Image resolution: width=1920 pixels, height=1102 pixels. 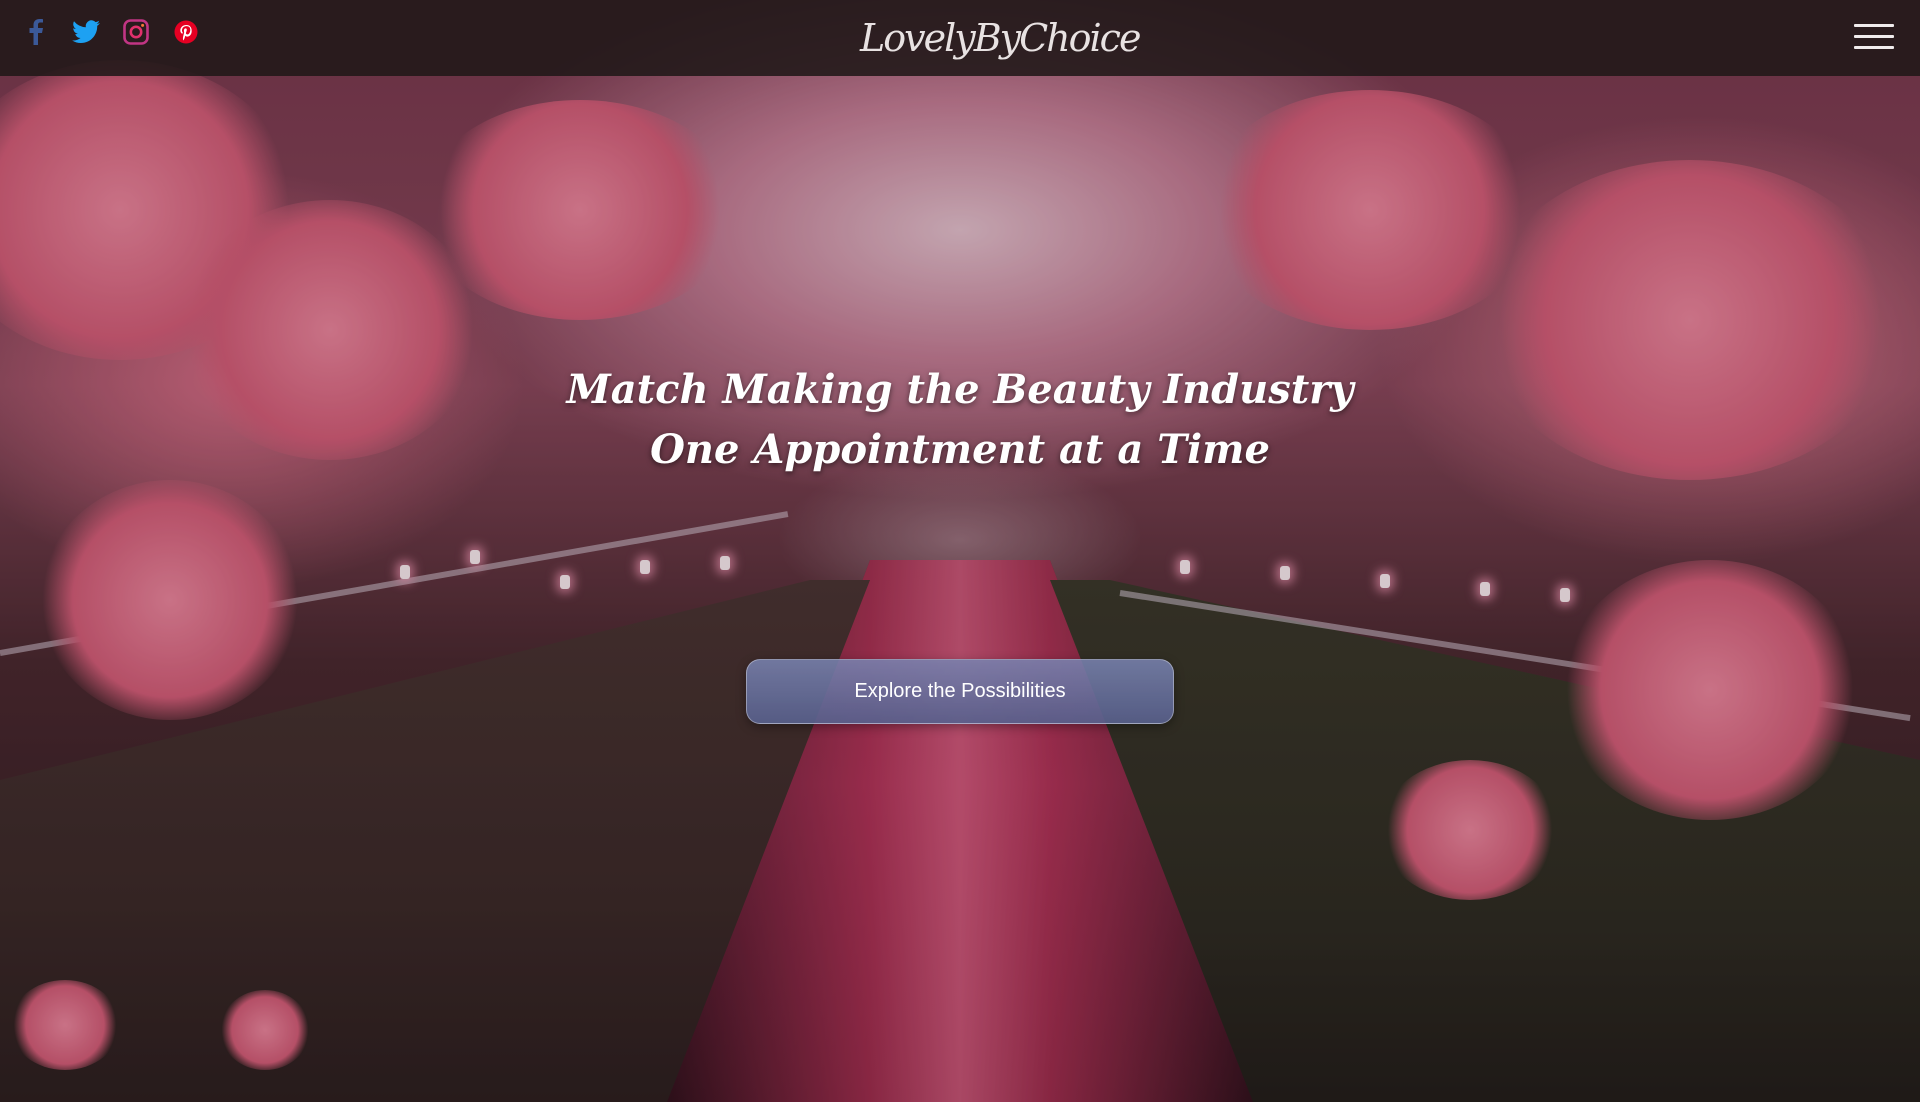 I want to click on twitter-icon, so click(x=86, y=32).